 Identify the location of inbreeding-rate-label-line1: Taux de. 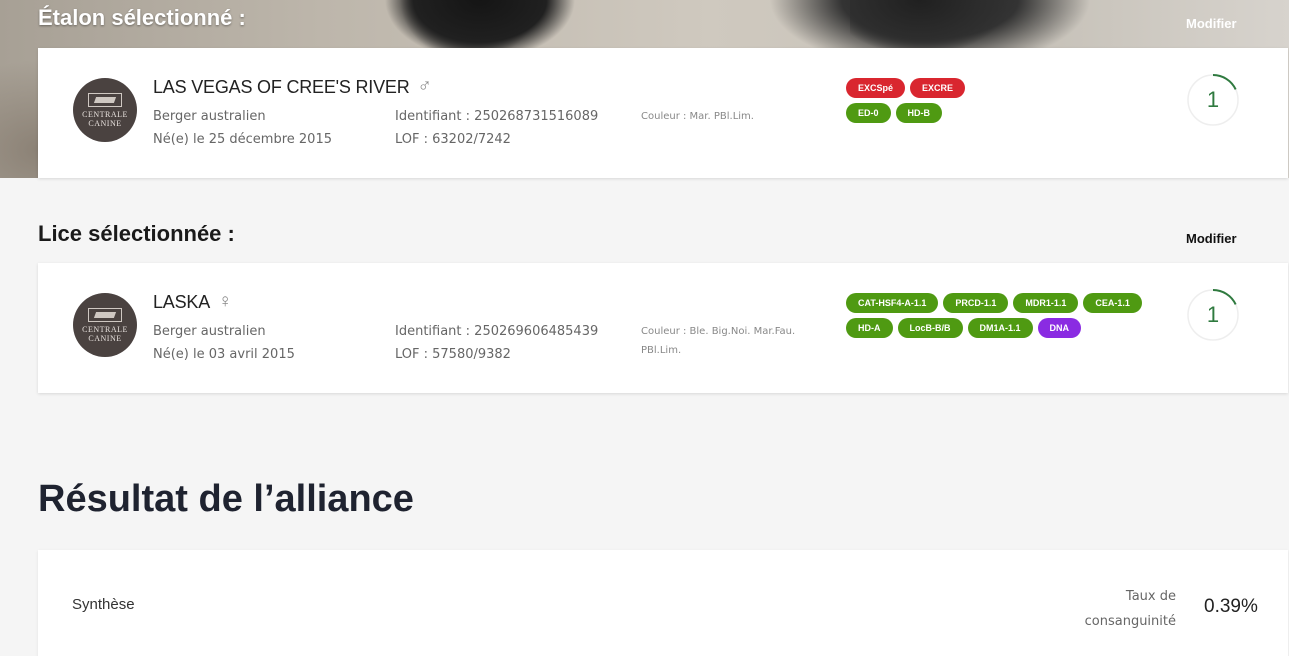
(1150, 596).